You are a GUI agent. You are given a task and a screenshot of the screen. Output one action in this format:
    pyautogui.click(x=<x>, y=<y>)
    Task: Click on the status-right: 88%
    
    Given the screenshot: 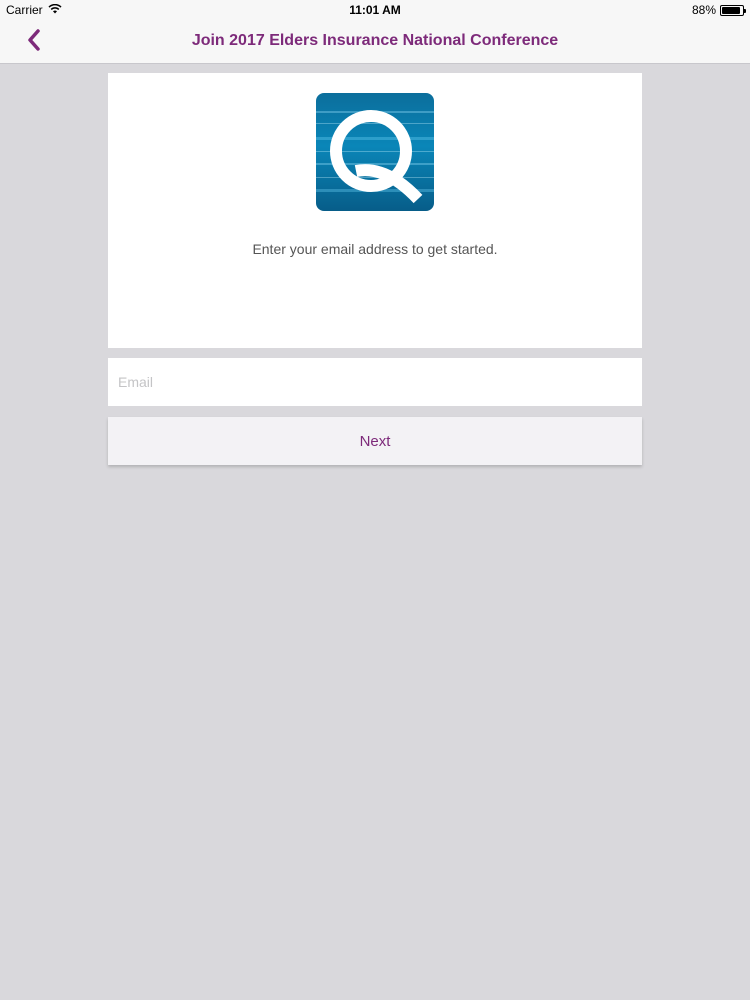 What is the action you would take?
    pyautogui.click(x=718, y=10)
    